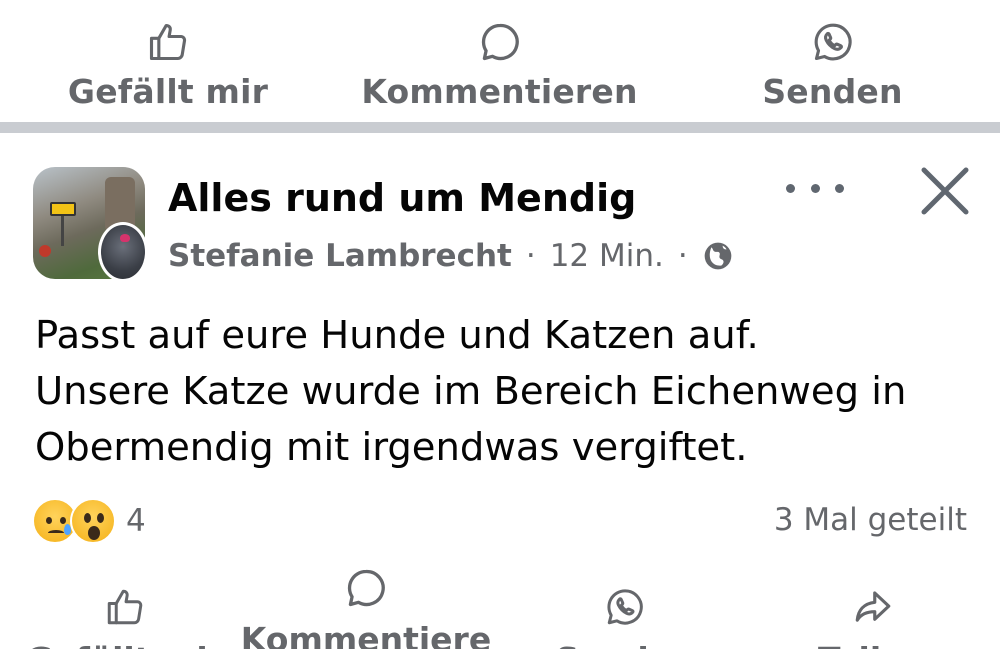  Describe the element at coordinates (873, 609) in the screenshot. I see `share-arrow-icon` at that location.